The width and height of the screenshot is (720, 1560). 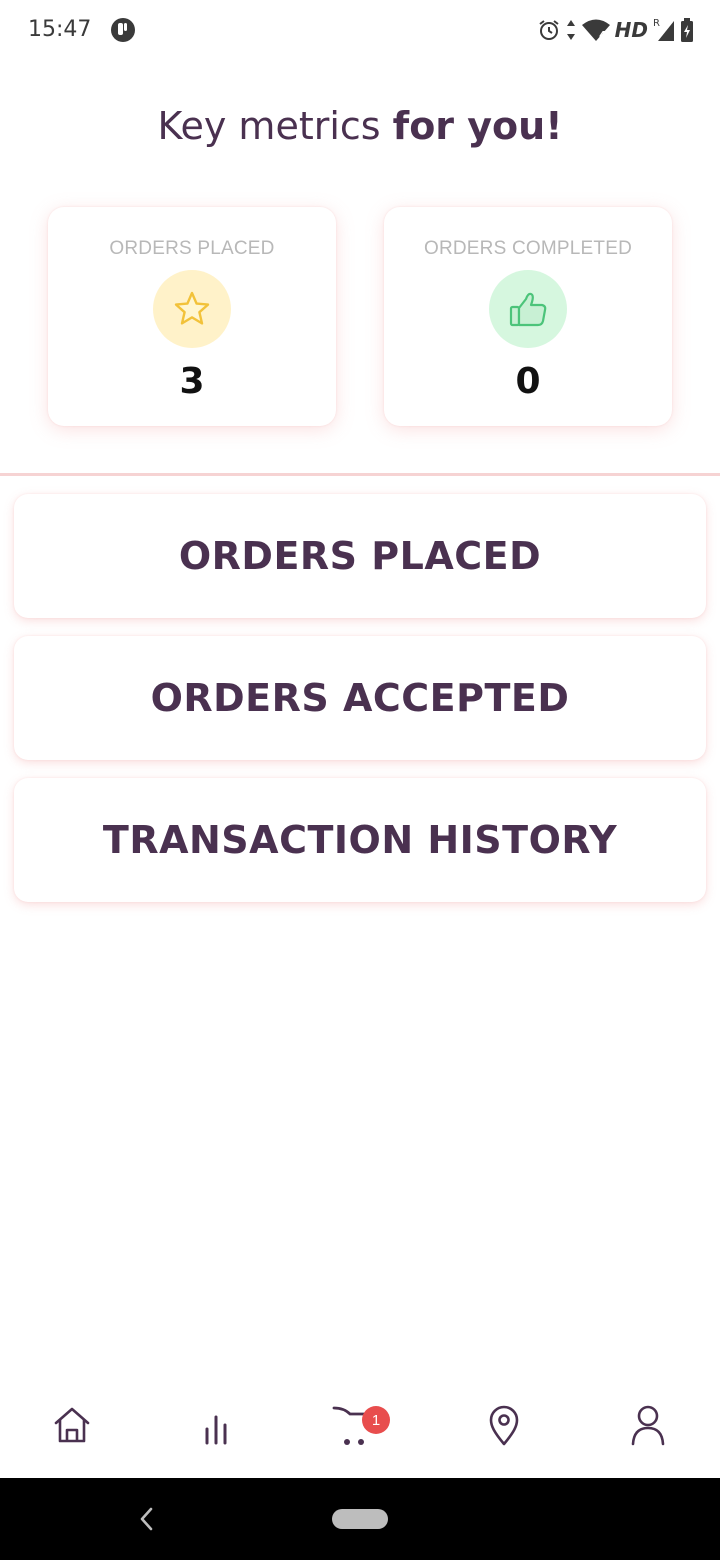 I want to click on metric-label: ORDERS PLACED, so click(x=192, y=248).